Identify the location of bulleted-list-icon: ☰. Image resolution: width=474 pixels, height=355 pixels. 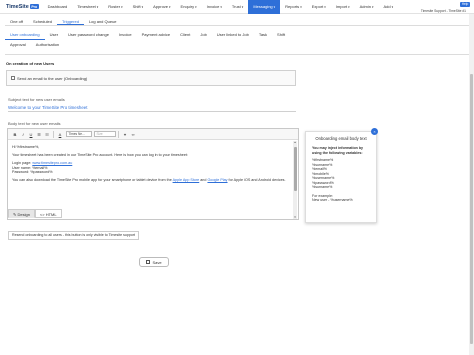
(39, 134).